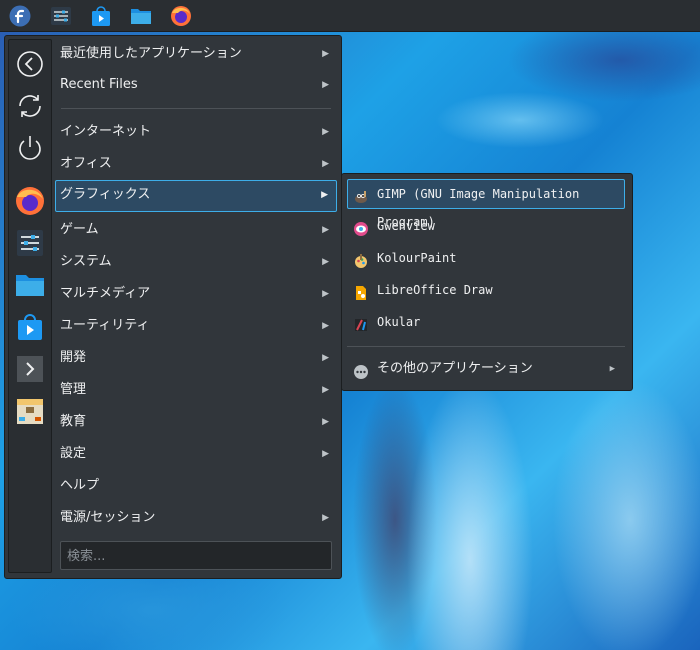  What do you see at coordinates (361, 194) in the screenshot?
I see `gimp-icon` at bounding box center [361, 194].